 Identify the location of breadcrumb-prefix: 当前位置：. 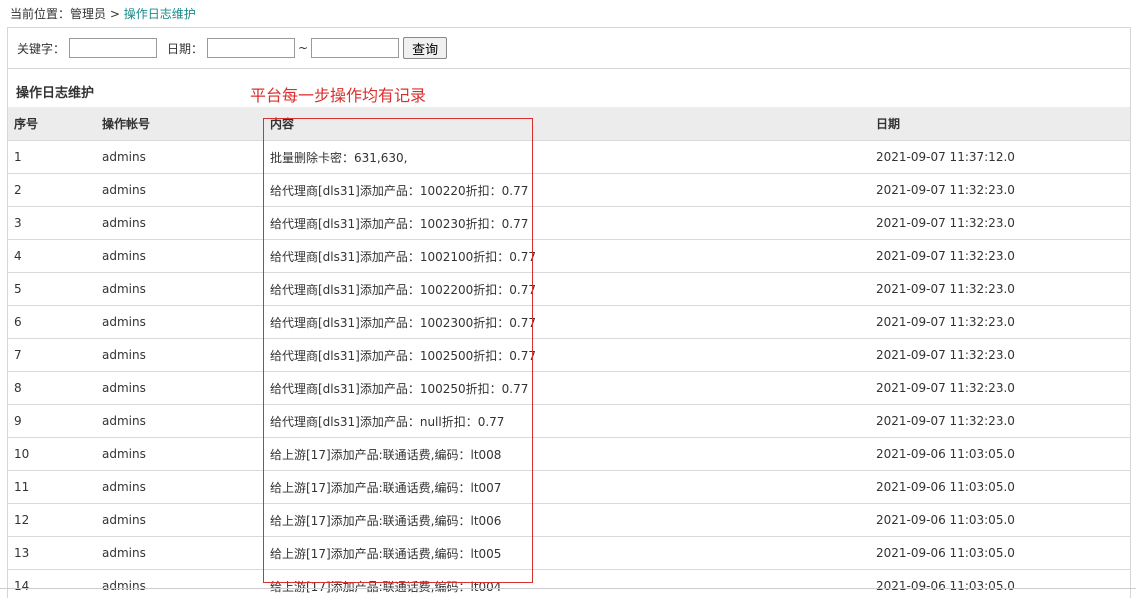
(40, 14).